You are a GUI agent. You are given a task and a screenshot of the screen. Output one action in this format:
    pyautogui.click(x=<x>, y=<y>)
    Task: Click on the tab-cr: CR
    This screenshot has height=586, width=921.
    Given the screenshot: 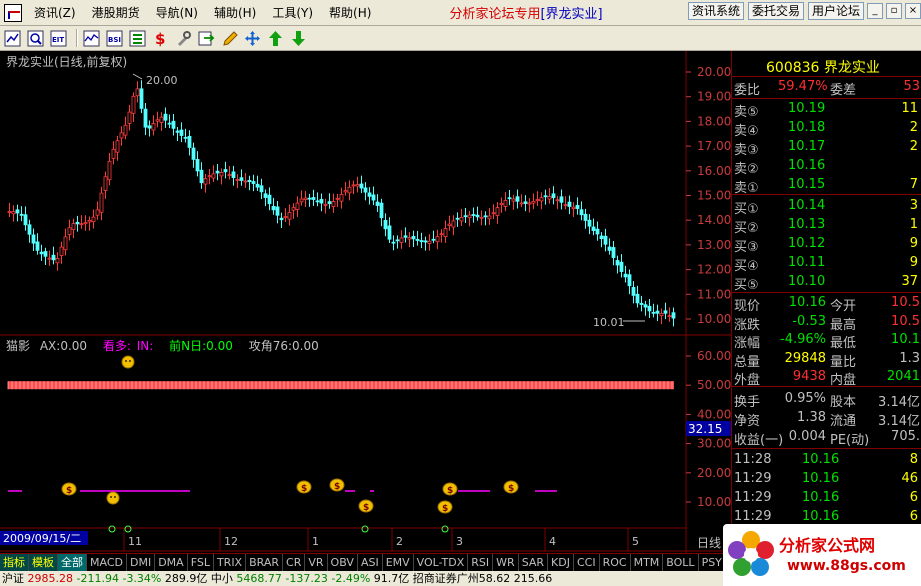 What is the action you would take?
    pyautogui.click(x=294, y=562)
    